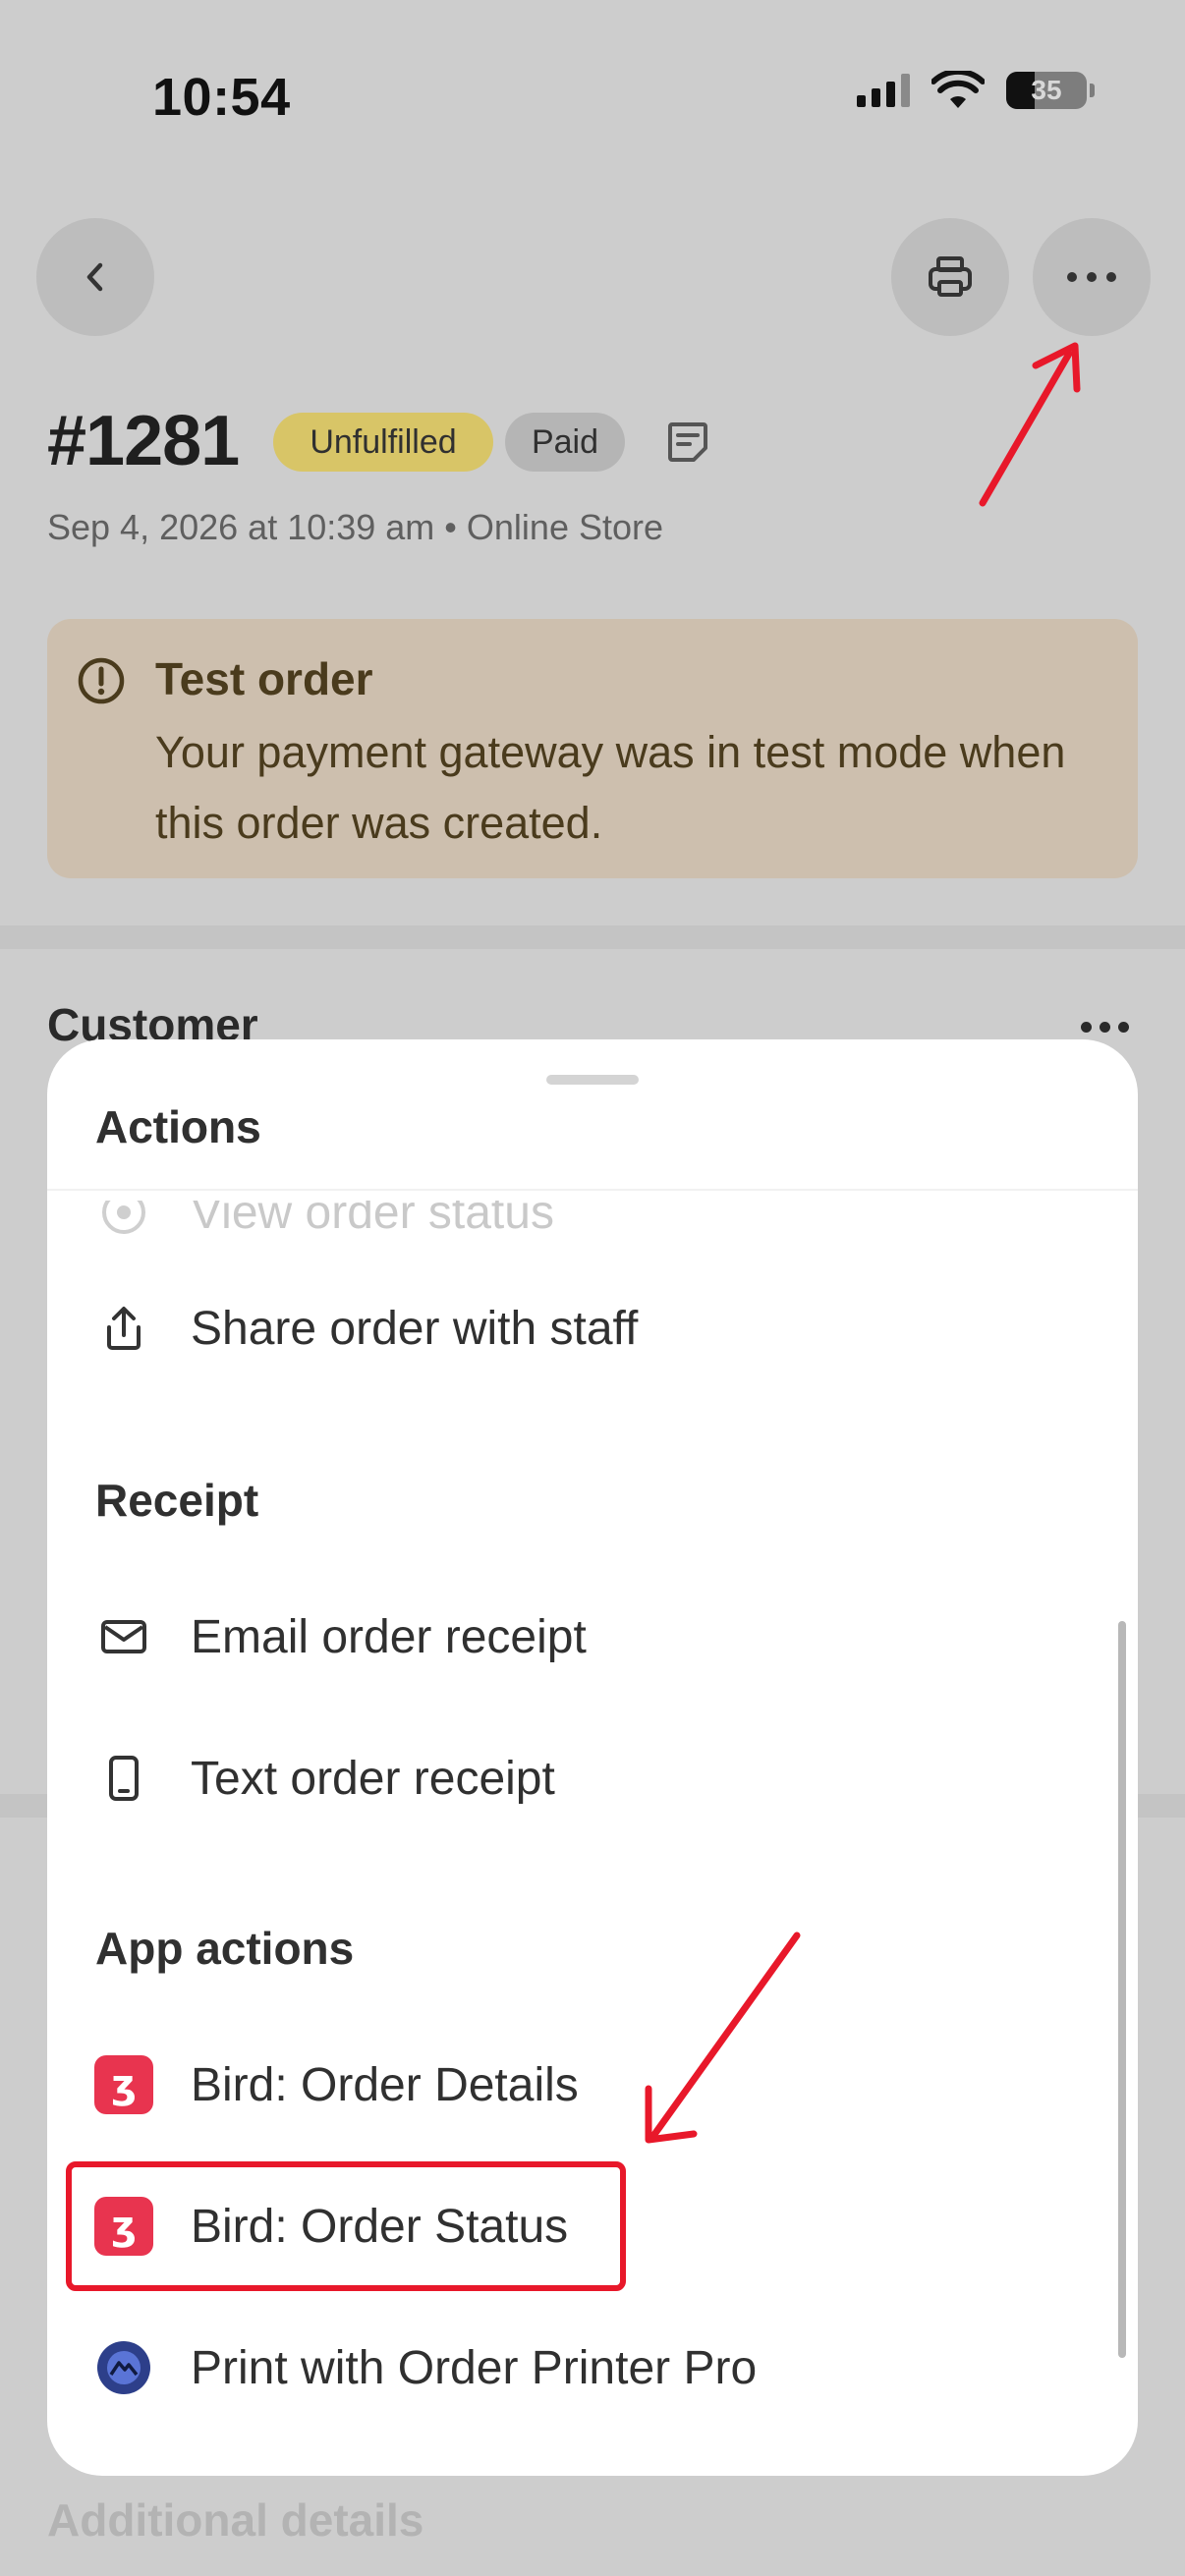 This screenshot has width=1185, height=2576. I want to click on menu-item-label: Text order receipt, so click(373, 1778).